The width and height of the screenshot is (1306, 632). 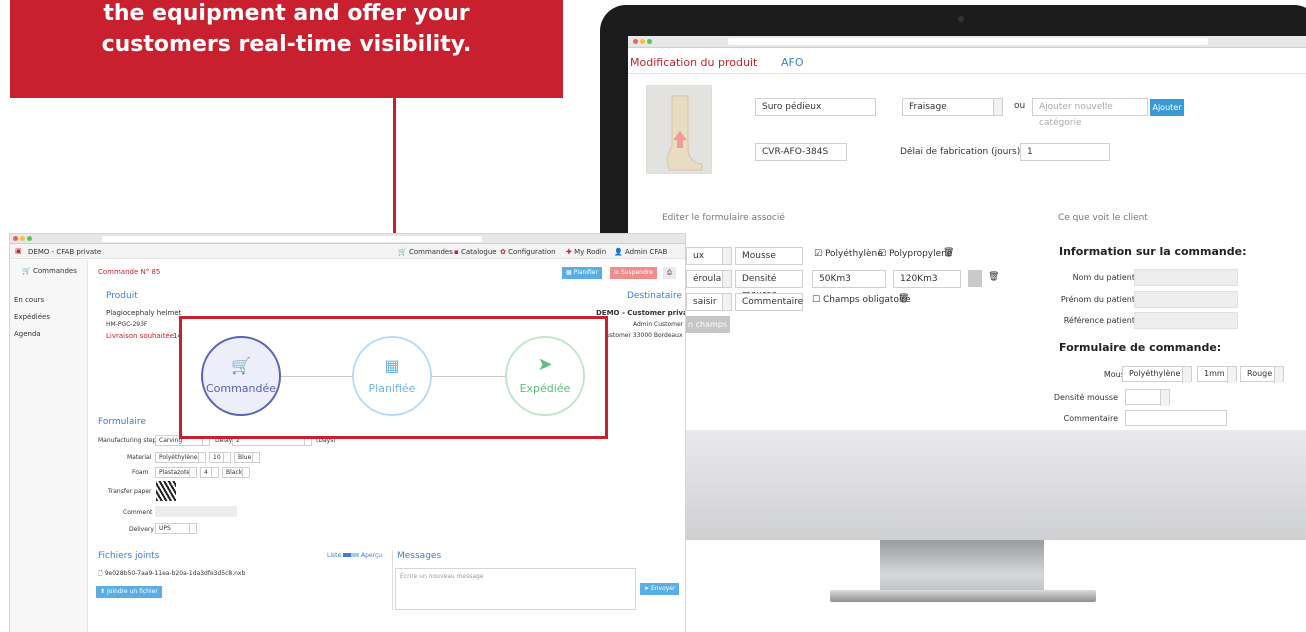 I want to click on mousse-select: Polyéthylène, so click(x=1157, y=374).